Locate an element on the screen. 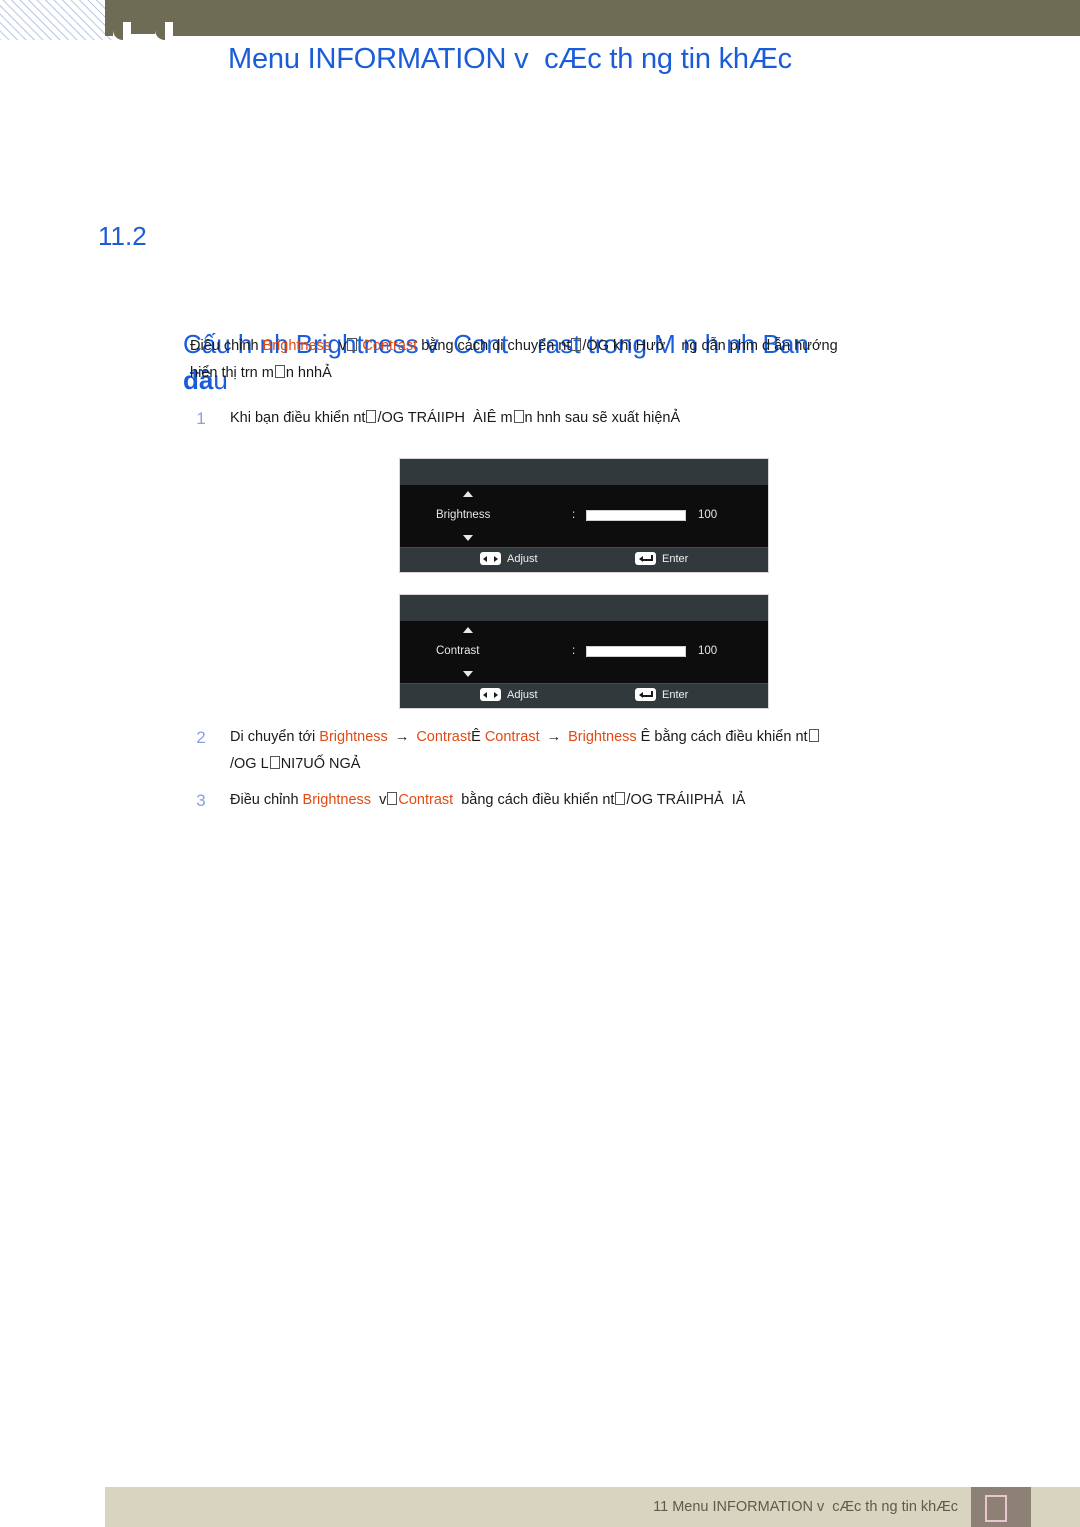  intro-highlight-contrast: Contrast is located at coordinates (390, 346).